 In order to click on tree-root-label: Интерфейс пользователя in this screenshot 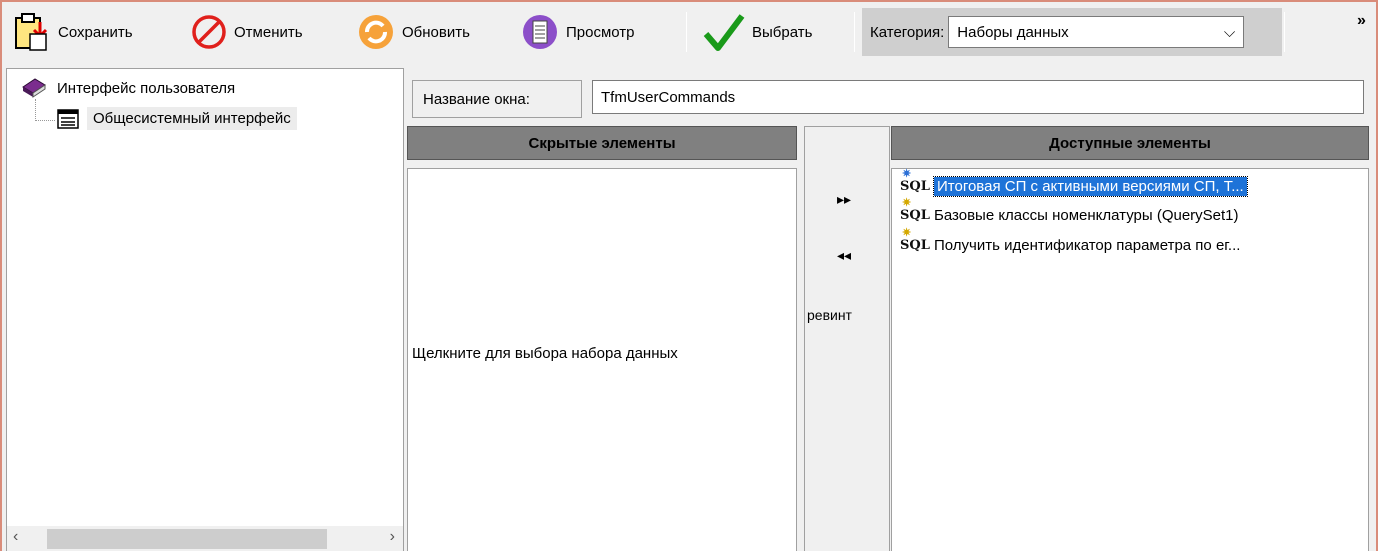, I will do `click(146, 88)`.